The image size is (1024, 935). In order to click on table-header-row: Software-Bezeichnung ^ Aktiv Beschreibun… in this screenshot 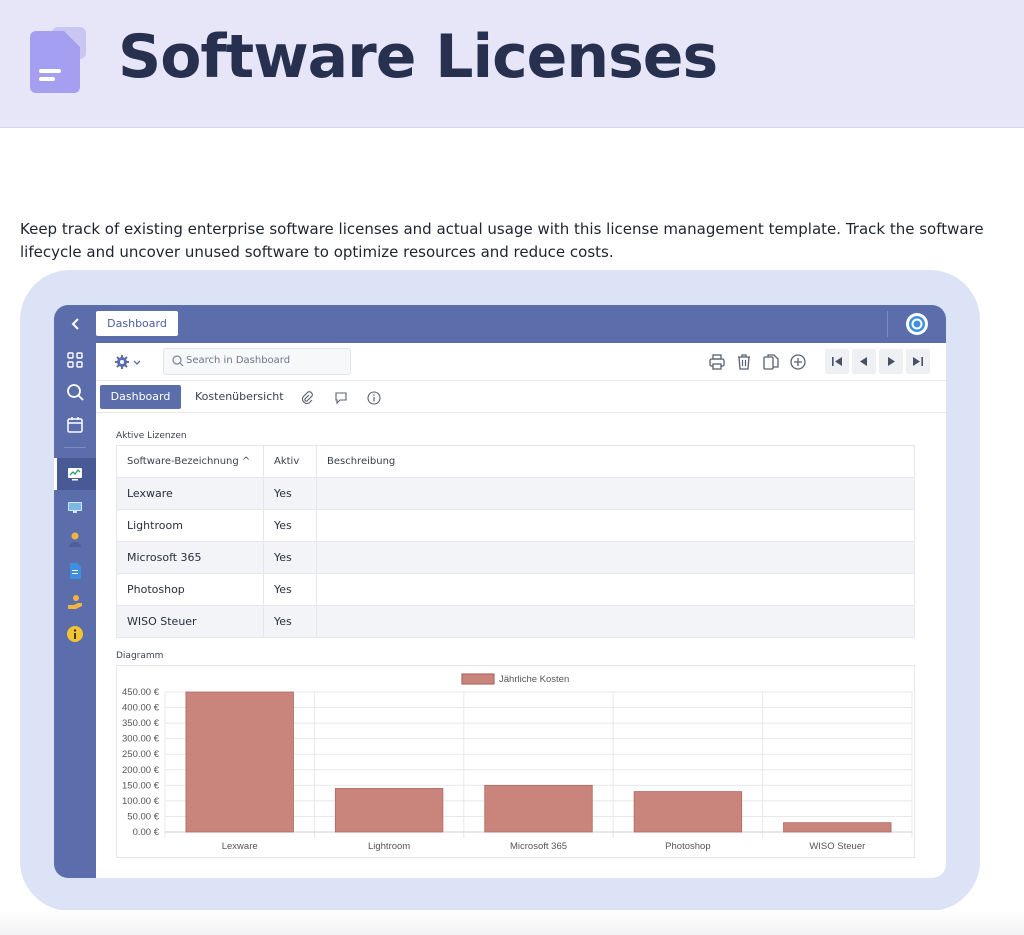, I will do `click(515, 461)`.